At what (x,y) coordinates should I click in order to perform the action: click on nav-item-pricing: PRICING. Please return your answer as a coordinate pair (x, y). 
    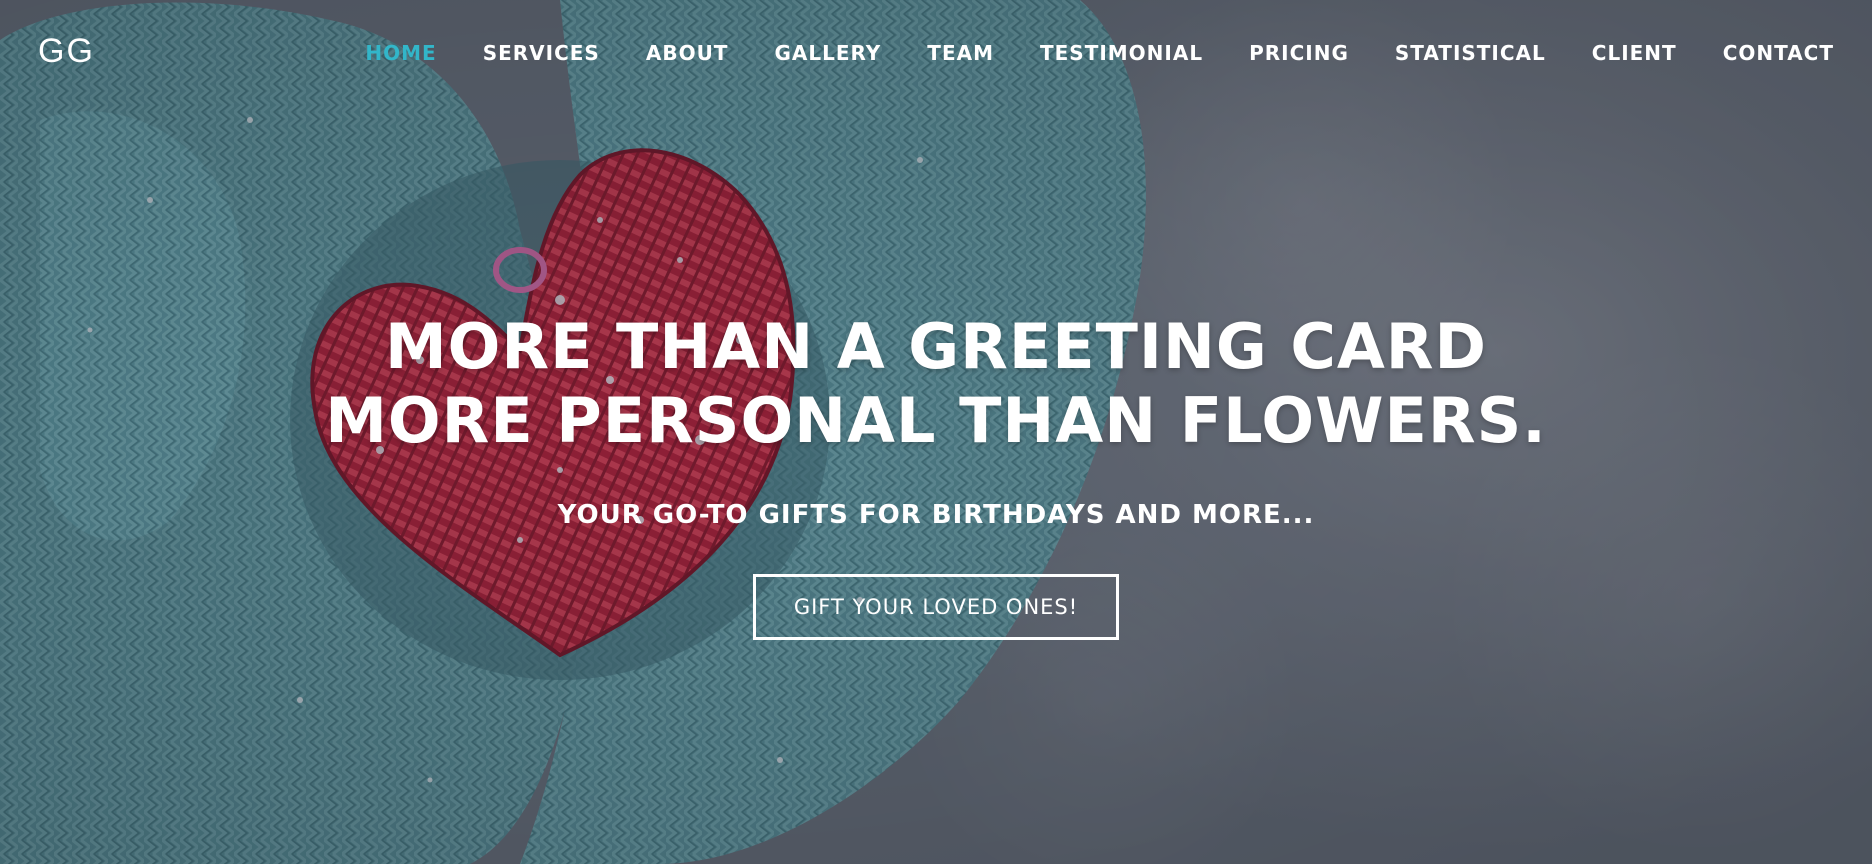
    Looking at the image, I should click on (1299, 53).